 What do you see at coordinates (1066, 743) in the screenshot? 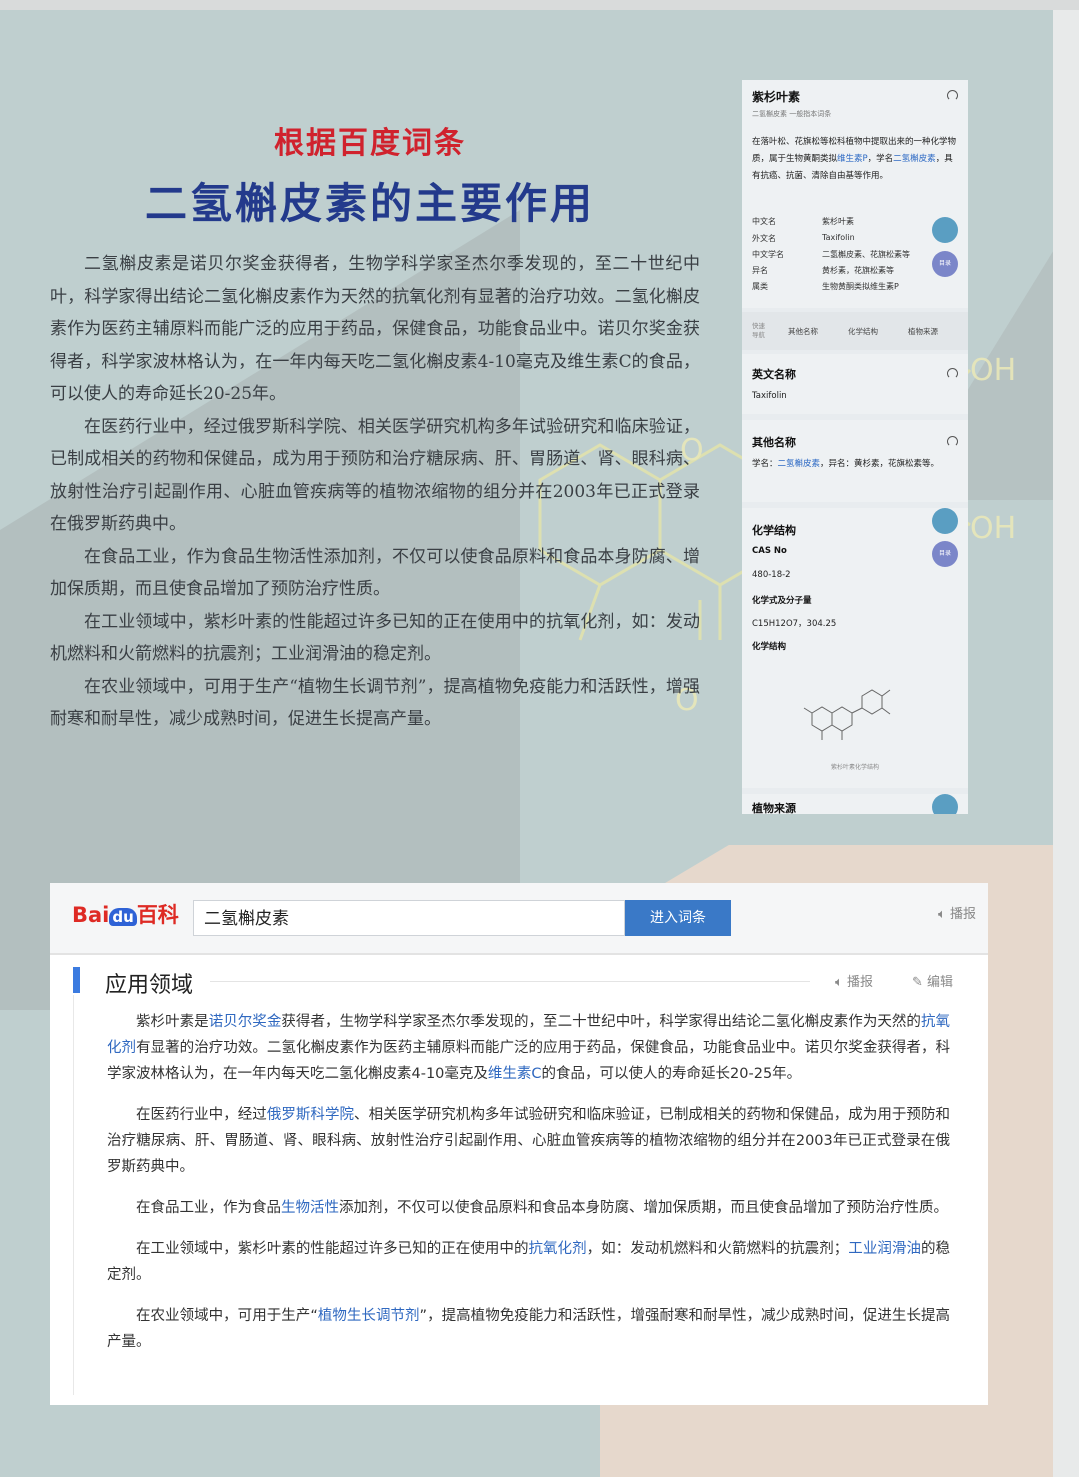
I see `page-edge` at bounding box center [1066, 743].